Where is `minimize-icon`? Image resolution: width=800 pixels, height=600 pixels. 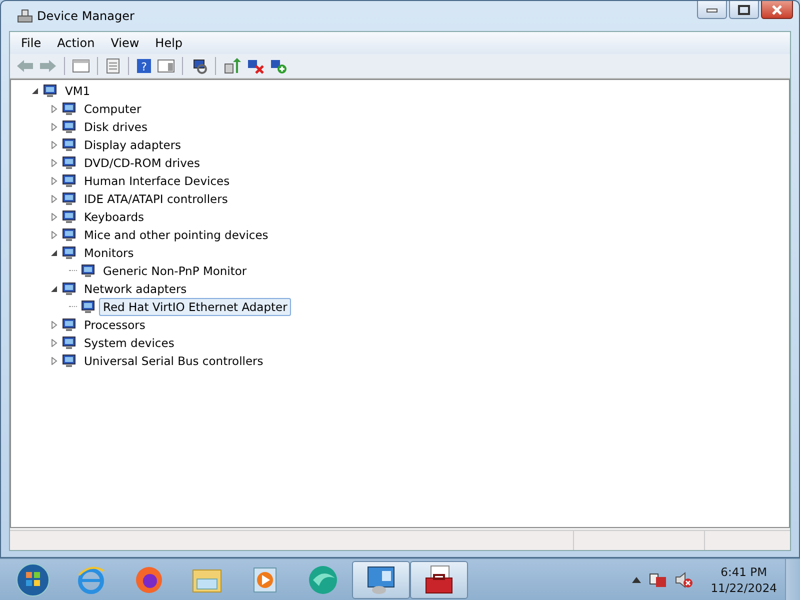 minimize-icon is located at coordinates (712, 9).